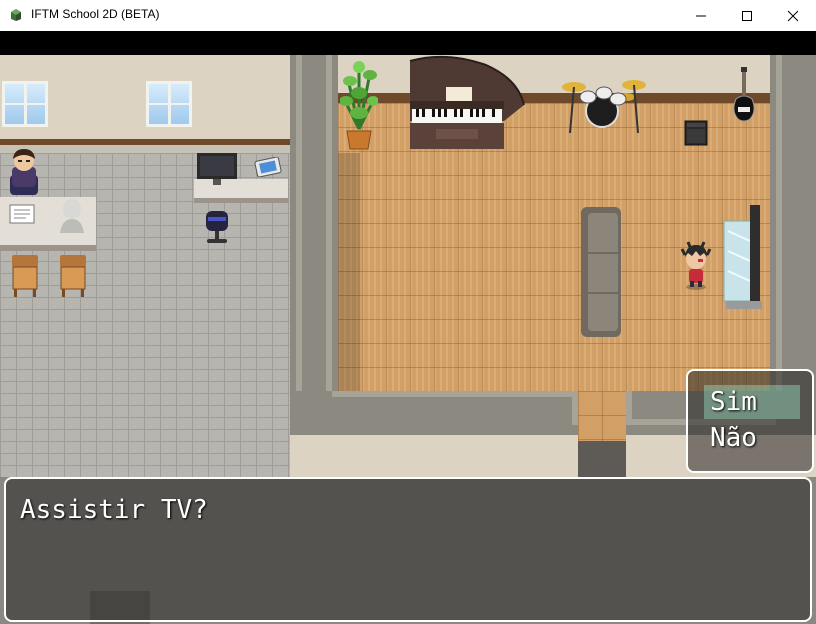 The width and height of the screenshot is (816, 624). Describe the element at coordinates (602, 461) in the screenshot. I see `doorway` at that location.